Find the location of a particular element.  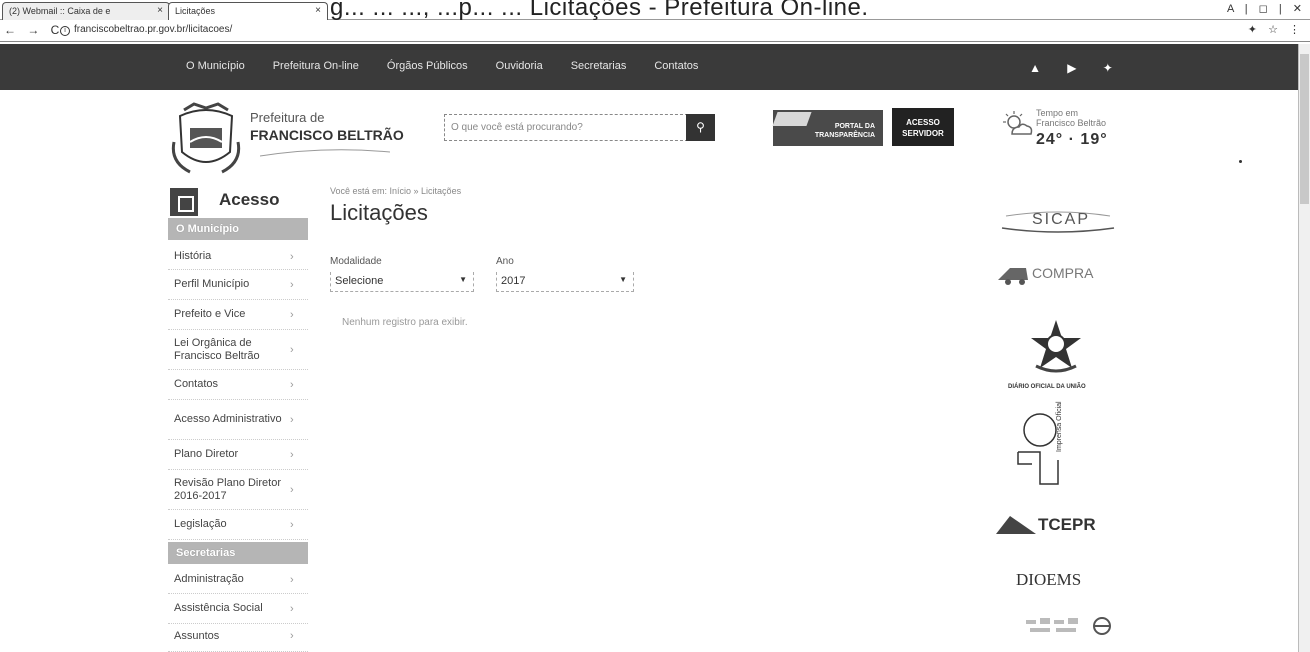

nav-item-orgaos-publicos: Órgãos Públicos is located at coordinates (427, 66).